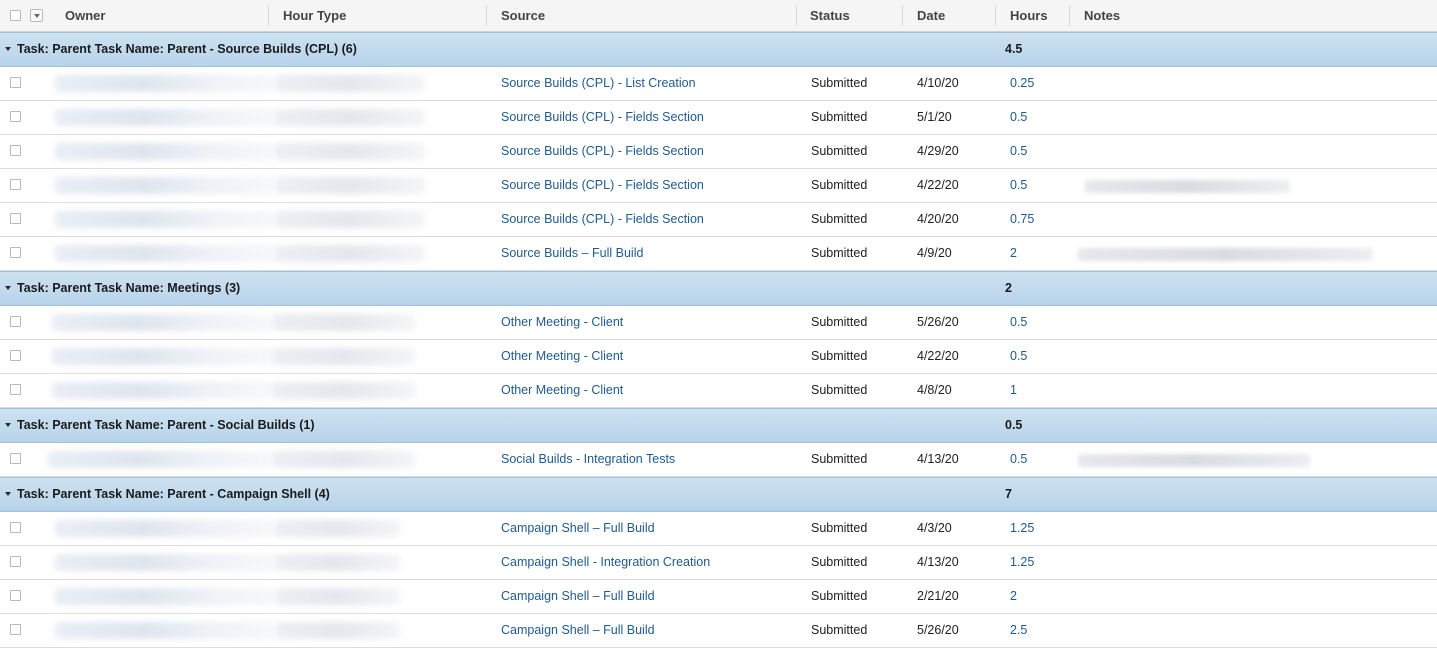 The width and height of the screenshot is (1437, 649). What do you see at coordinates (605, 562) in the screenshot?
I see `source-link: Campaign Shell - Integration Creation` at bounding box center [605, 562].